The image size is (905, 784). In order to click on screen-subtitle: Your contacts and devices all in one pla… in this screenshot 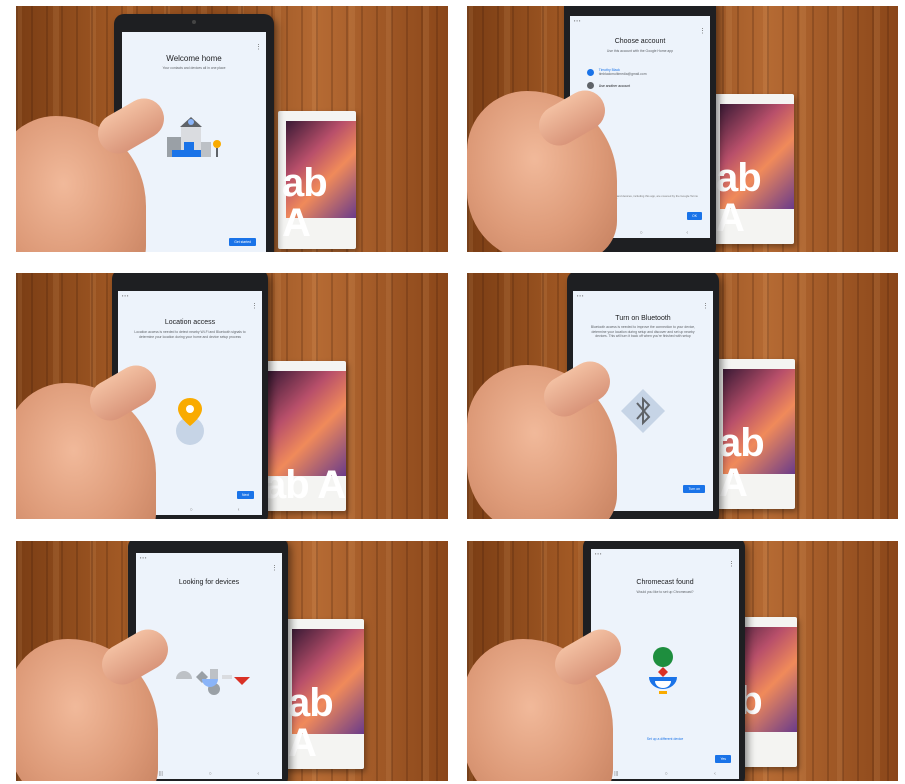, I will do `click(194, 68)`.